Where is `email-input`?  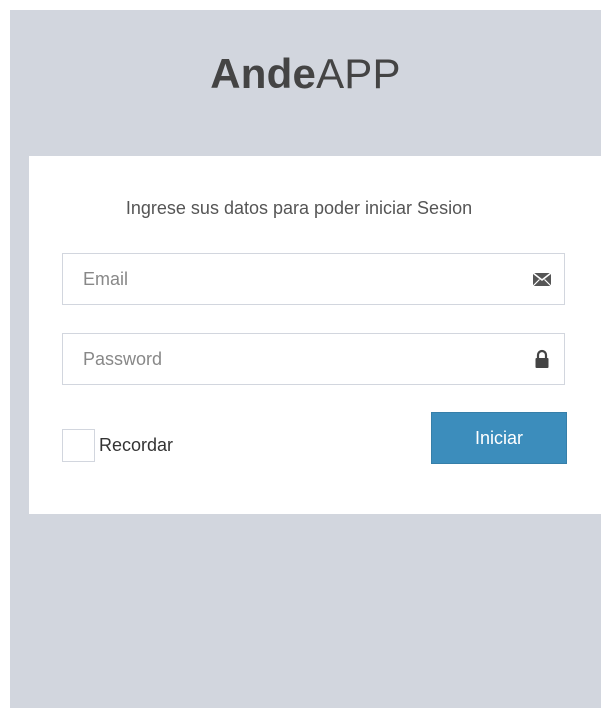
email-input is located at coordinates (313, 279).